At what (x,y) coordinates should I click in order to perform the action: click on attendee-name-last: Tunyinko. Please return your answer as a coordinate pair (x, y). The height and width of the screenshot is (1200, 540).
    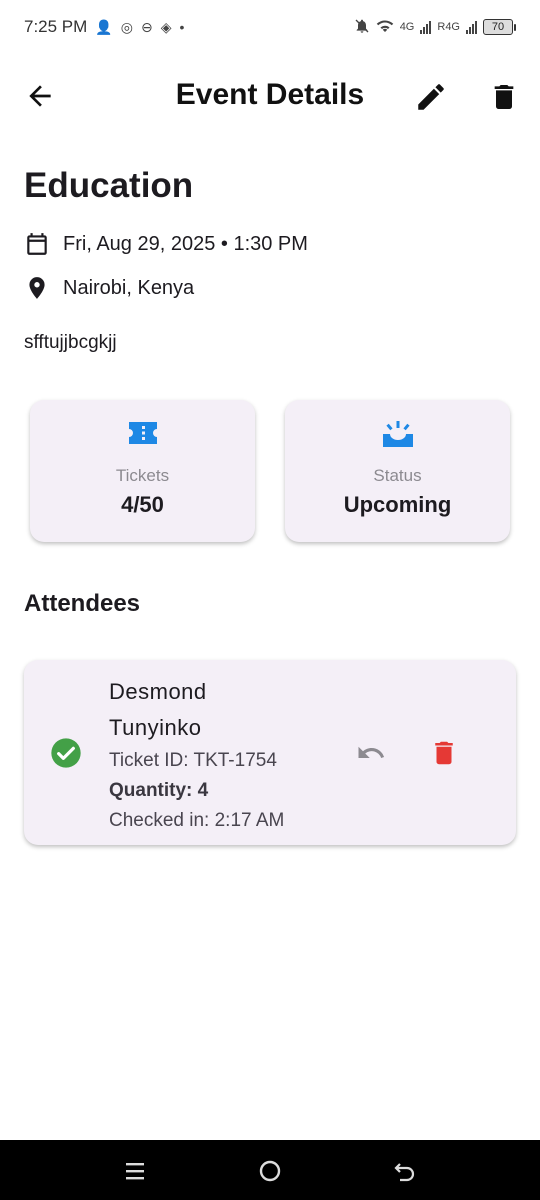
    Looking at the image, I should click on (155, 727).